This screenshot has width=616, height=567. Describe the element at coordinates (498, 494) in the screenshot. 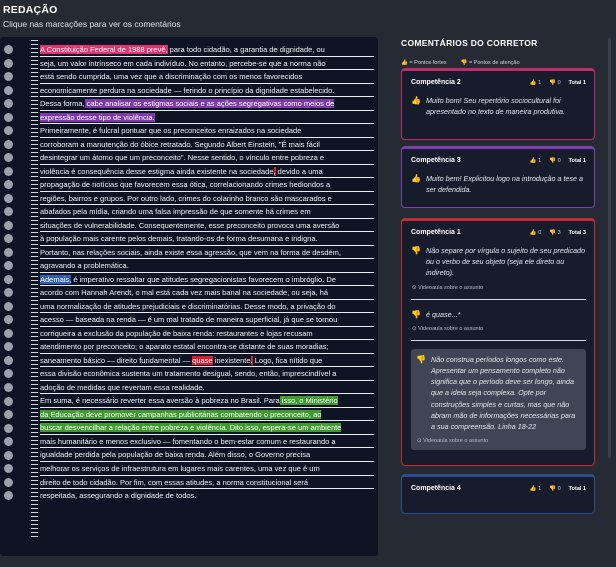

I see `comment-card: Competência 4 👍 1 👎 0 Total 1` at that location.